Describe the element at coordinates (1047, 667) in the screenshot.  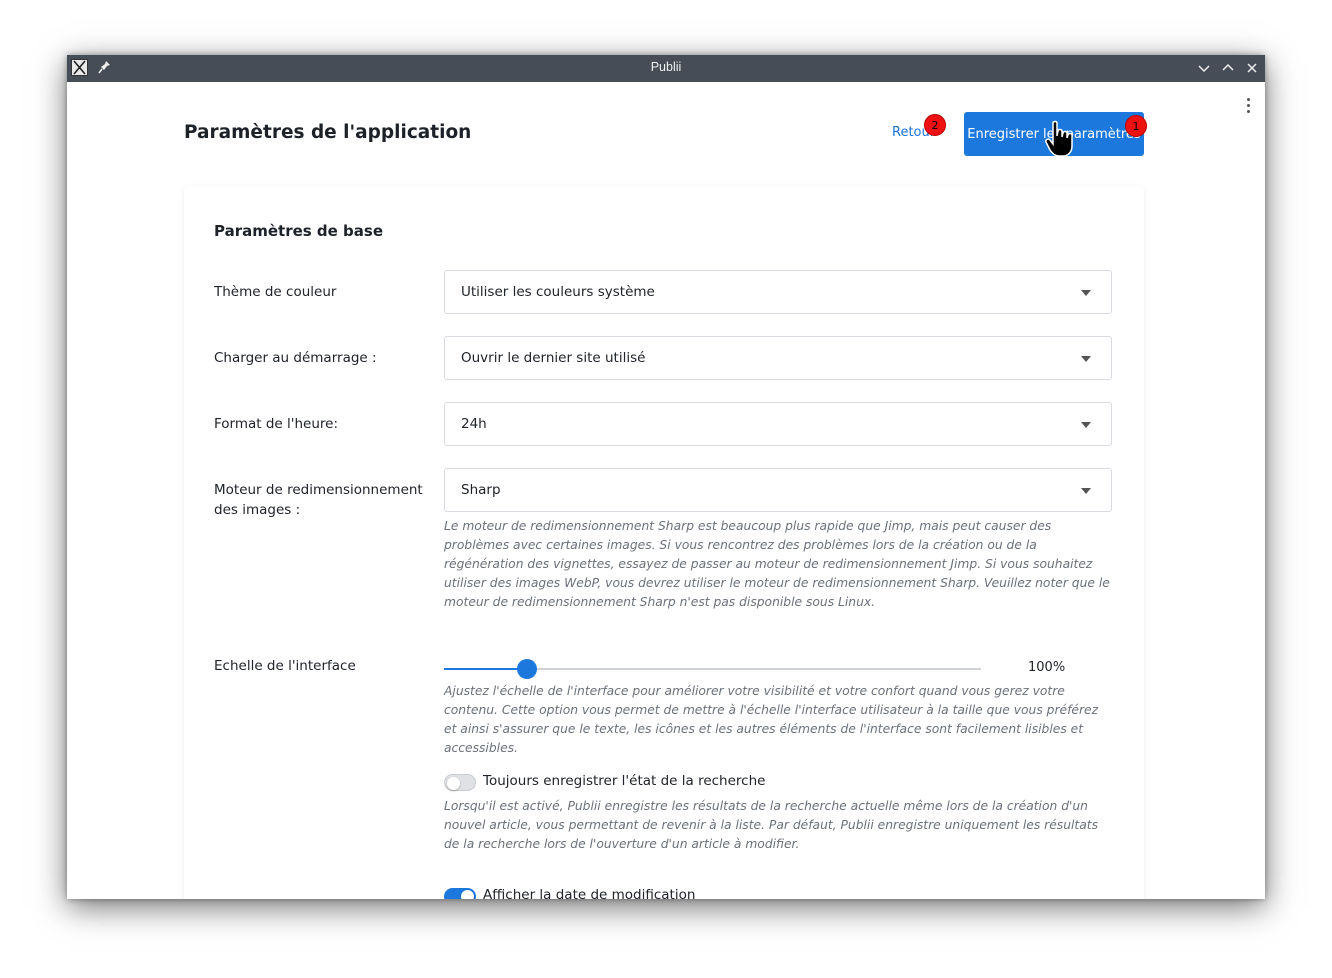
I see `ui-scale-value: 100%` at that location.